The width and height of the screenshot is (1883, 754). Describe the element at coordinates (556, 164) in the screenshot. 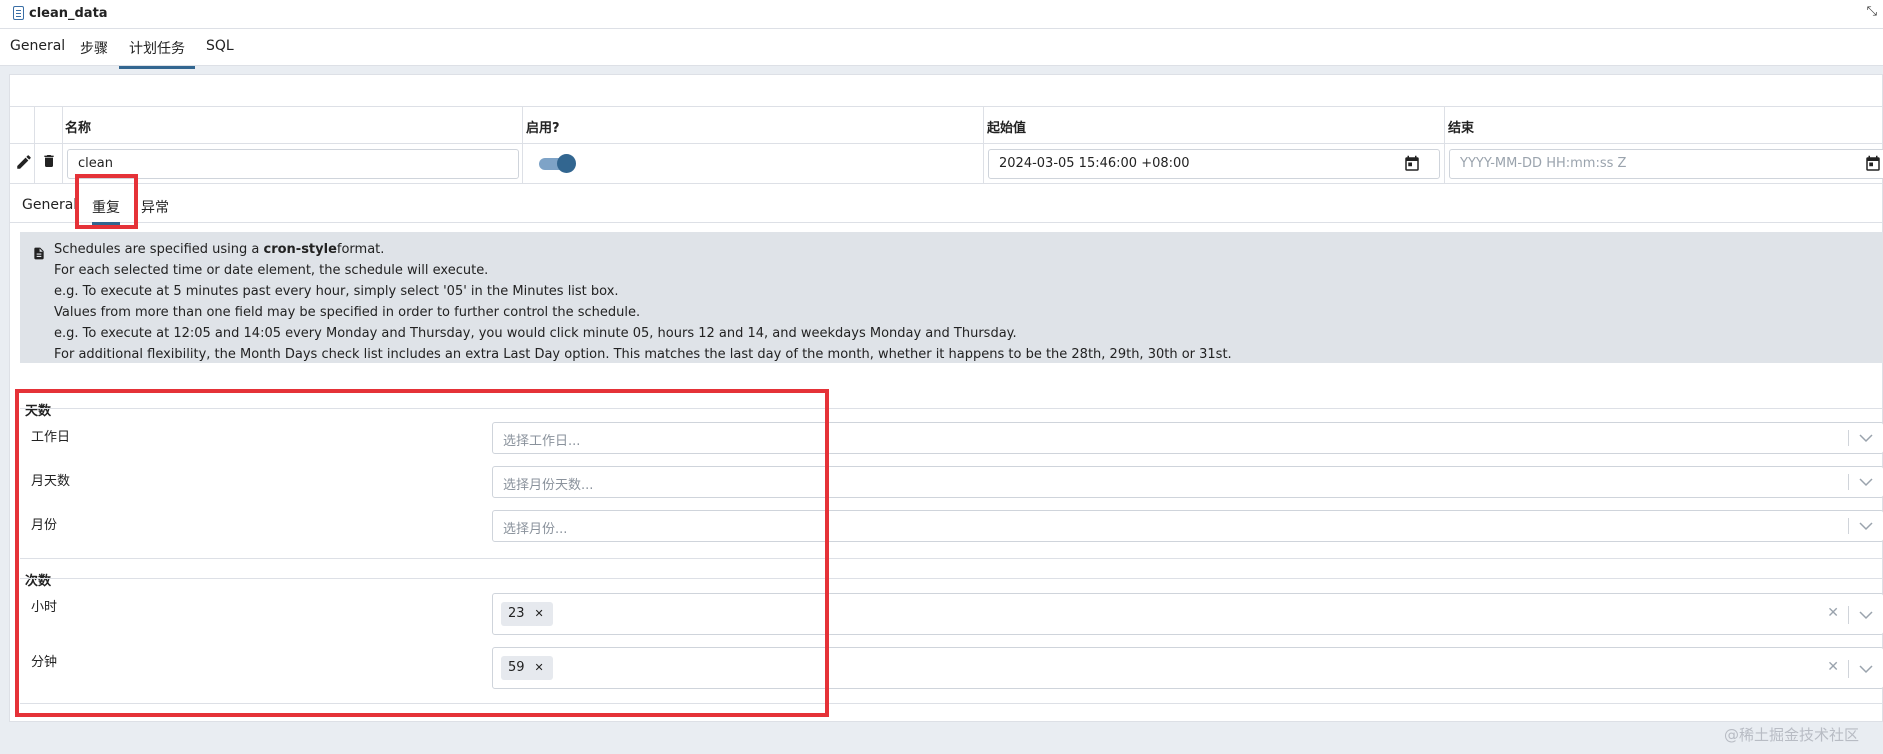

I see `enabled-toggle` at that location.